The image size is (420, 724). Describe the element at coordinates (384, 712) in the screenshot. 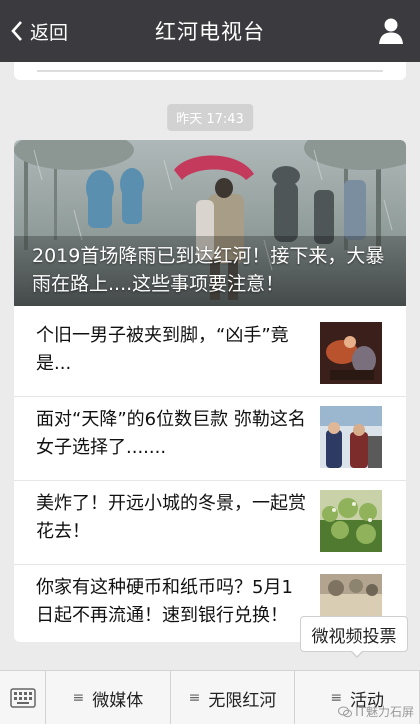

I see `watermark-text: IT魅力石屏` at that location.